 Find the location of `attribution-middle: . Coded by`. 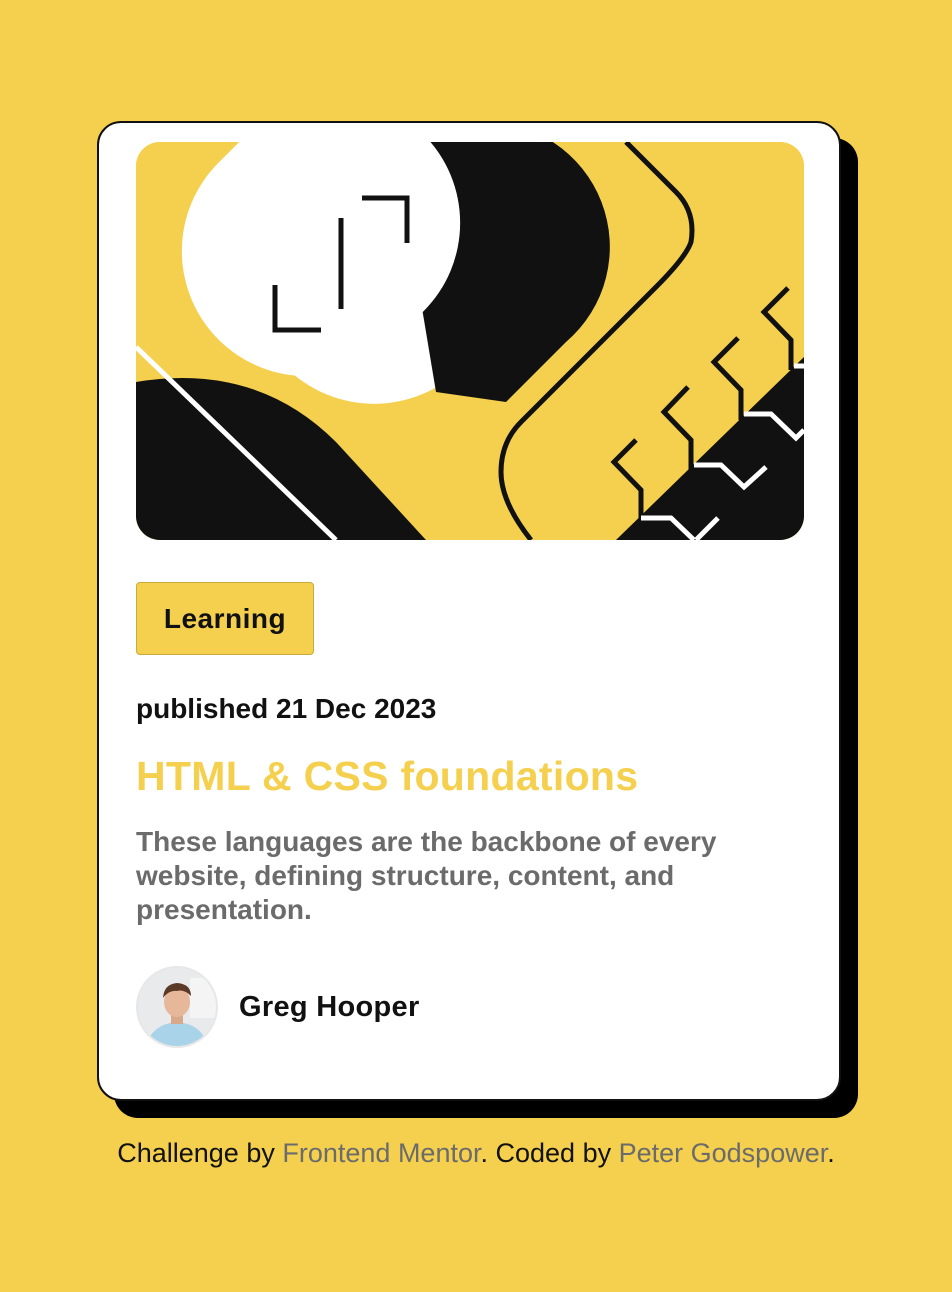

attribution-middle: . Coded by is located at coordinates (546, 1153).